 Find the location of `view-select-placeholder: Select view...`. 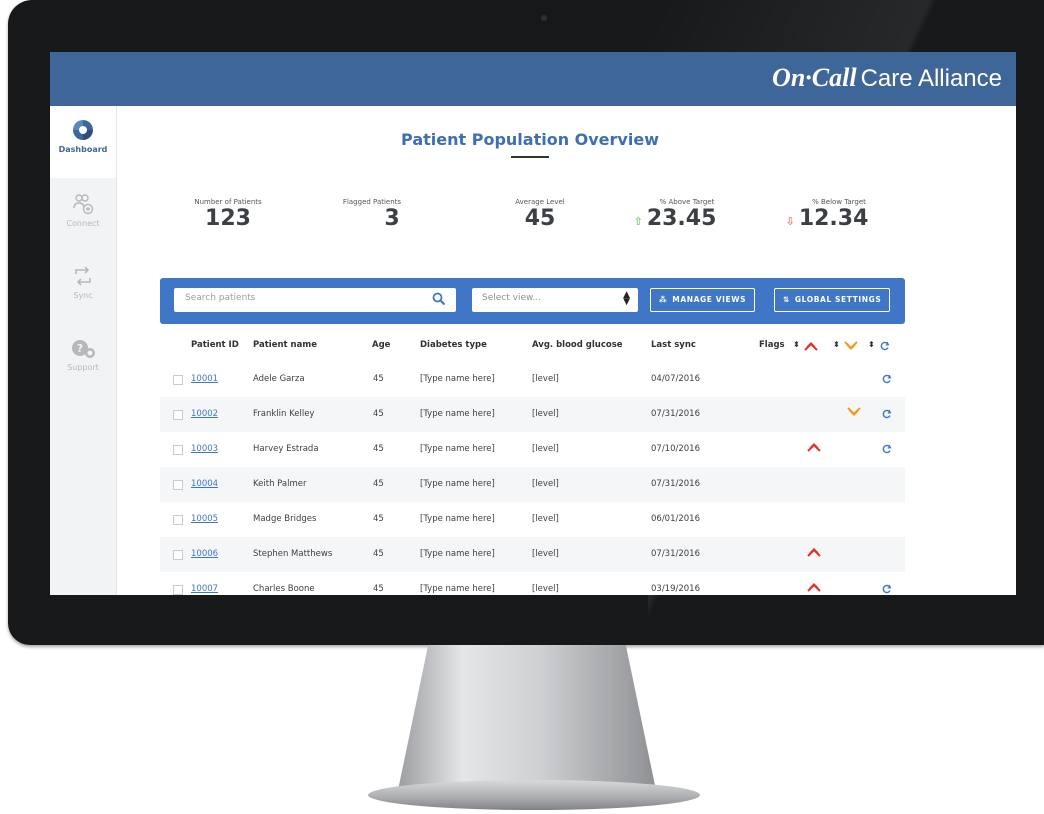

view-select-placeholder: Select view... is located at coordinates (512, 298).